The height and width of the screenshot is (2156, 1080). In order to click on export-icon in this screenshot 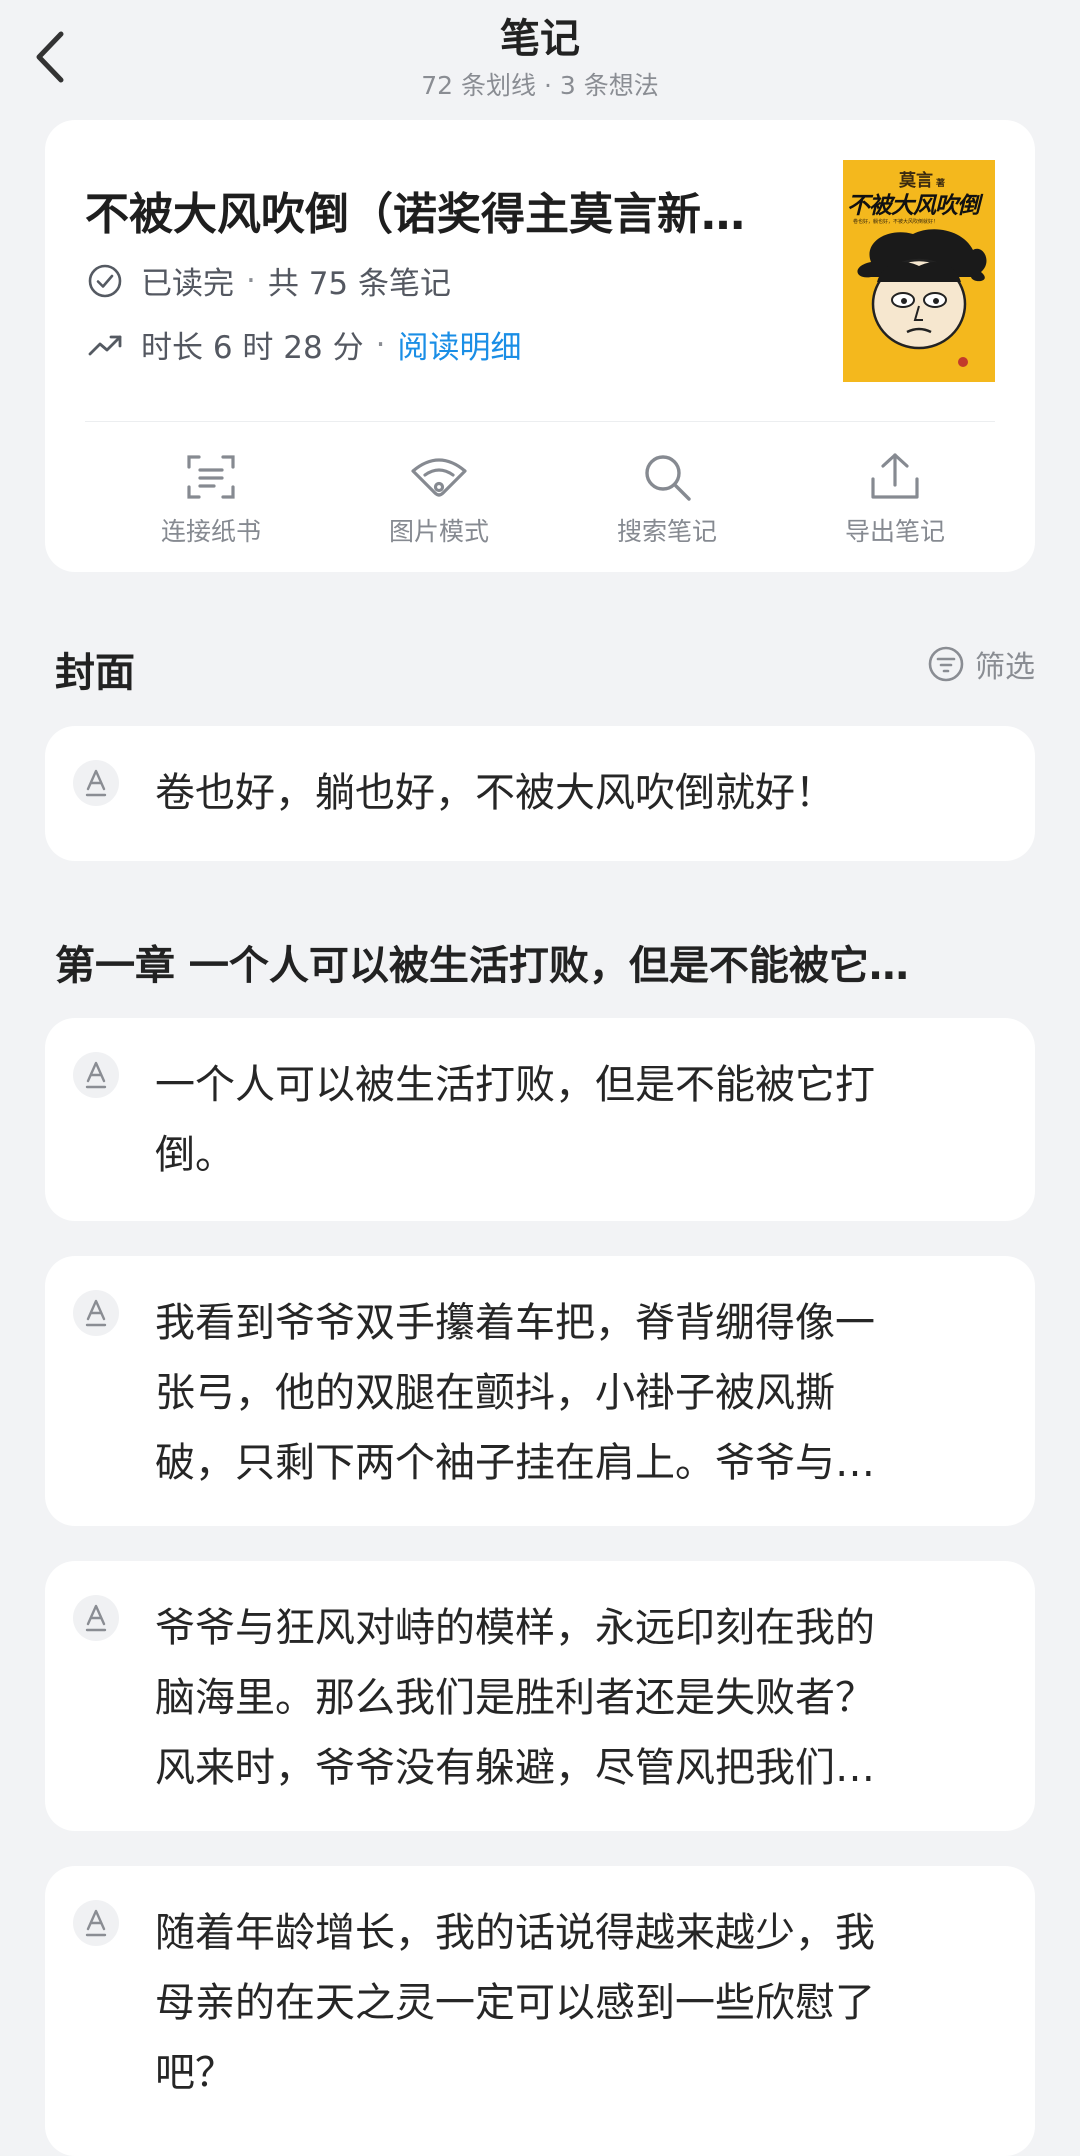, I will do `click(895, 477)`.